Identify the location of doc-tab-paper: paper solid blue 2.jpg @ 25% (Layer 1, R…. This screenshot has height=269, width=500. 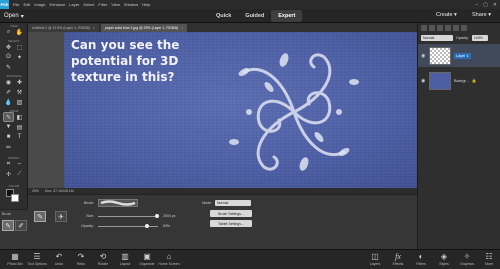
(144, 28).